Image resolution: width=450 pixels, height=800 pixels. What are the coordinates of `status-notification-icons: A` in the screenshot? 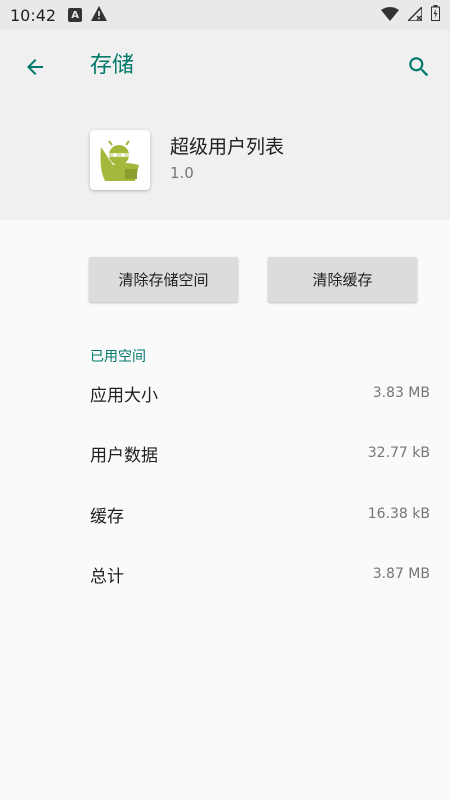 It's located at (88, 15).